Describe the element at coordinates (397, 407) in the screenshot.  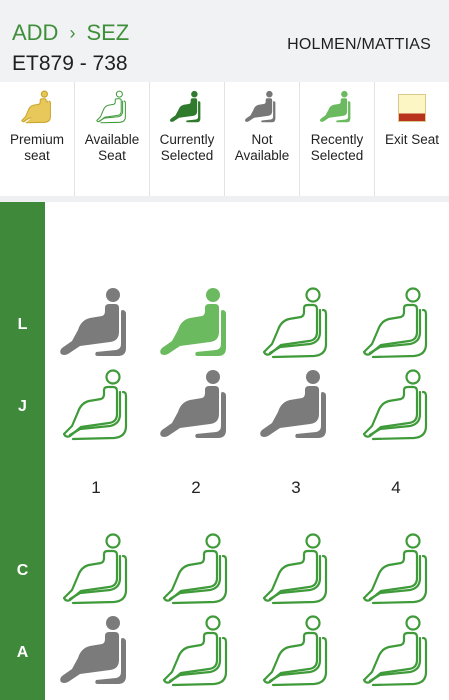
I see `seat-J4-available` at that location.